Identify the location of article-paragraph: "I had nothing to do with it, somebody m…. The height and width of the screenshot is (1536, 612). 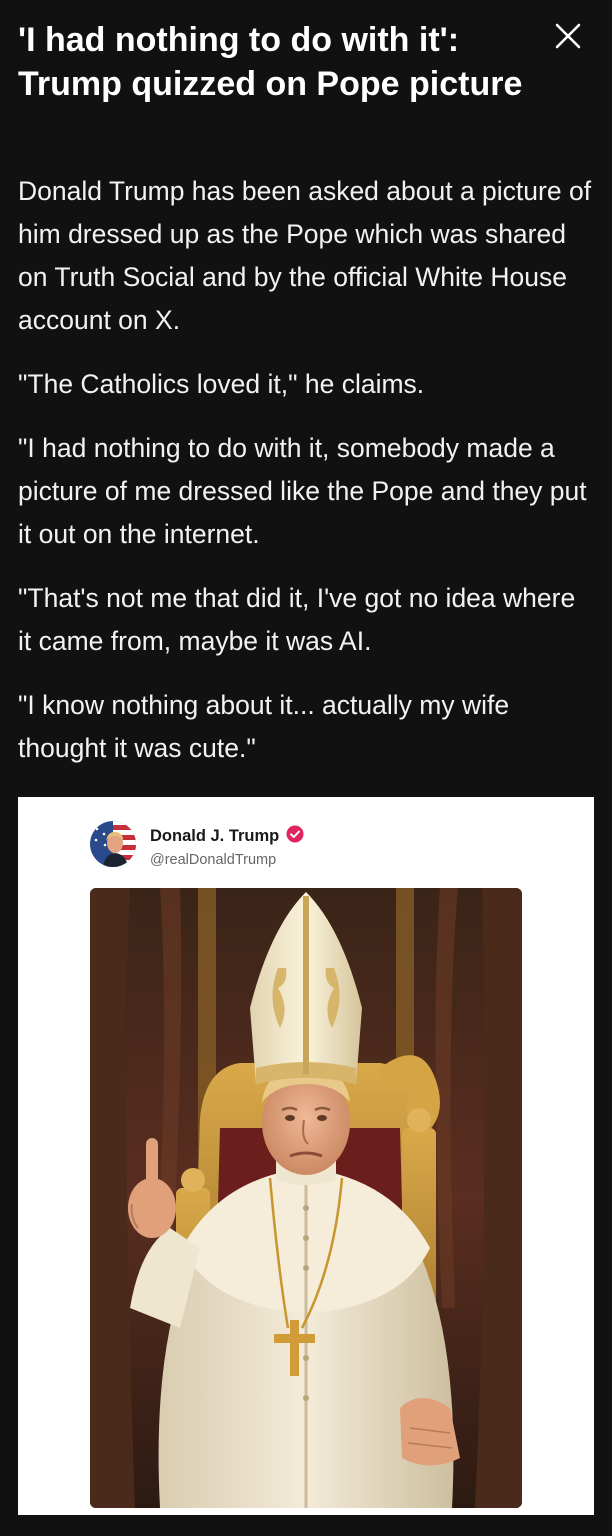
(302, 491).